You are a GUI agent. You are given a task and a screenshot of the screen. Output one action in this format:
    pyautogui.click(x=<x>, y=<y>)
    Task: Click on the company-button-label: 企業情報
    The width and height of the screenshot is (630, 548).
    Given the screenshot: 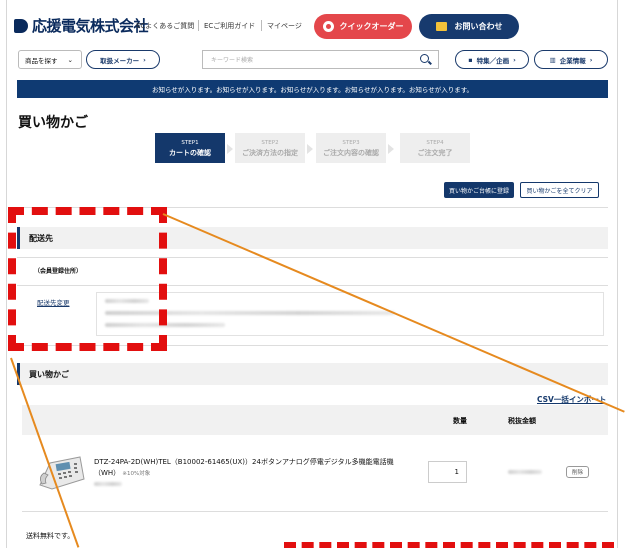 What is the action you would take?
    pyautogui.click(x=572, y=60)
    